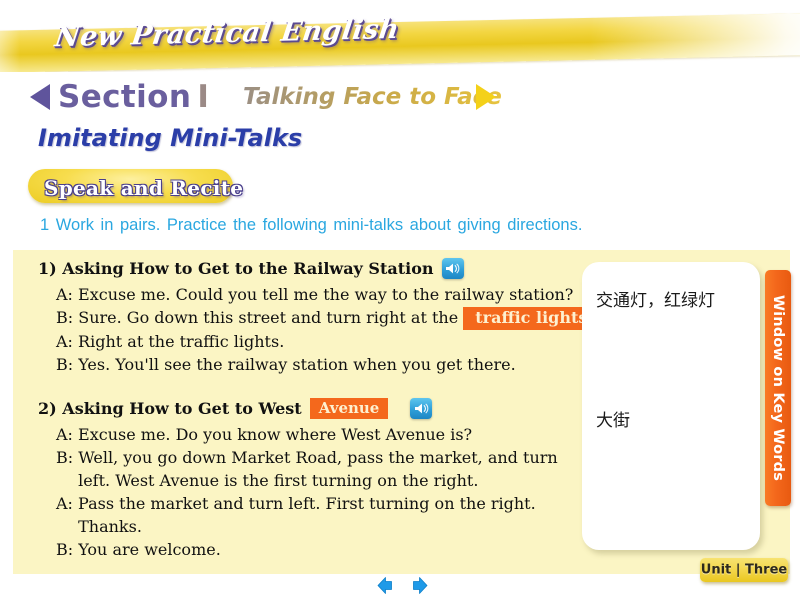  I want to click on section-subtitle: Talking Face to Face, so click(372, 97).